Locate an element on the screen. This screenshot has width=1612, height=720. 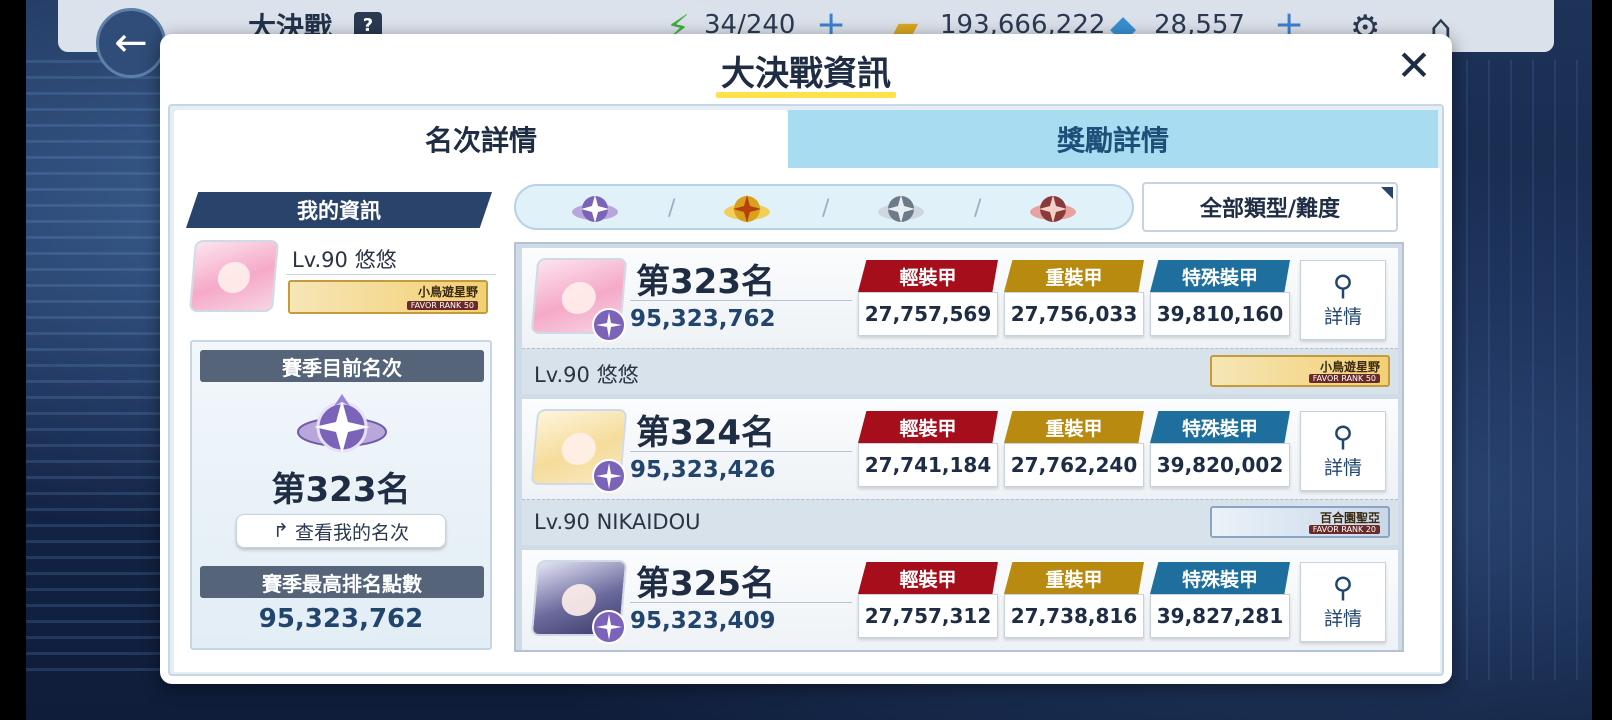
season-best-points: 95,323,762 is located at coordinates (341, 619).